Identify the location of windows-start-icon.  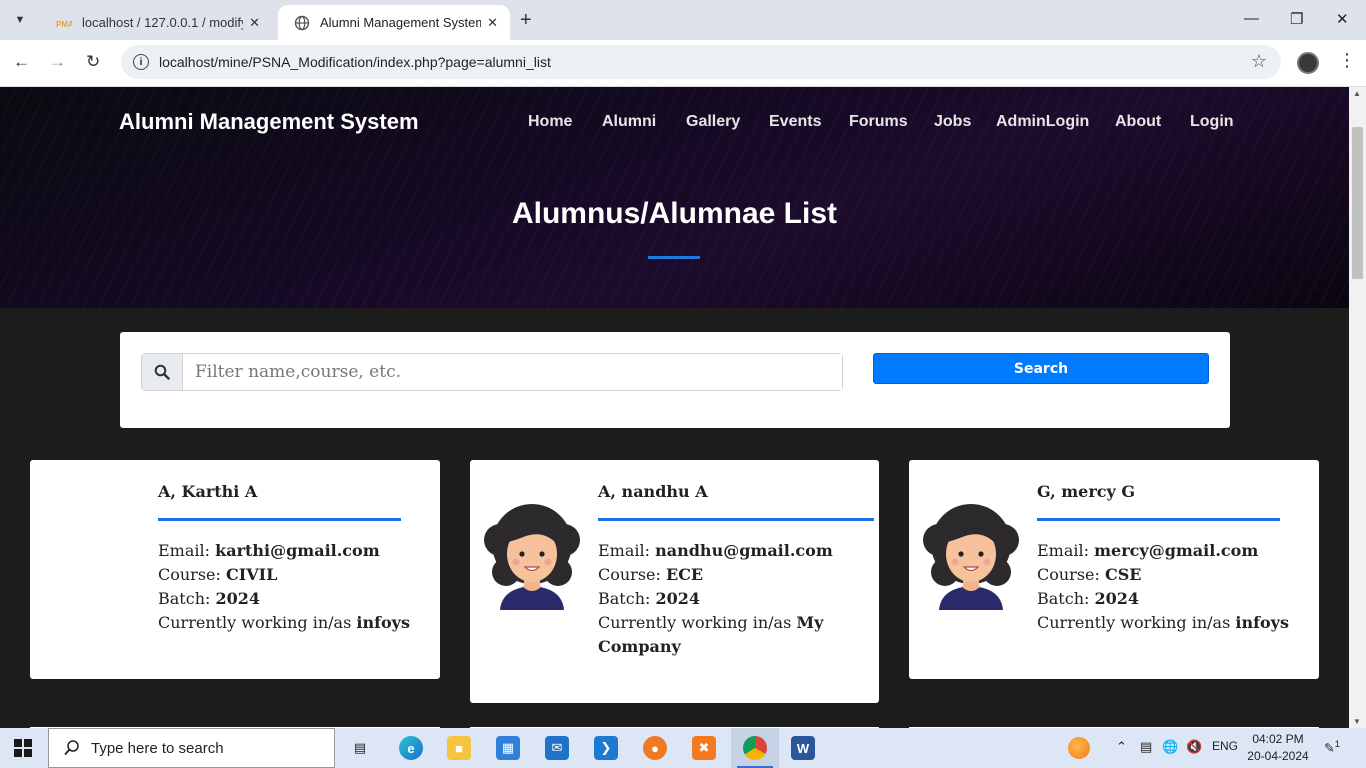
(23, 748).